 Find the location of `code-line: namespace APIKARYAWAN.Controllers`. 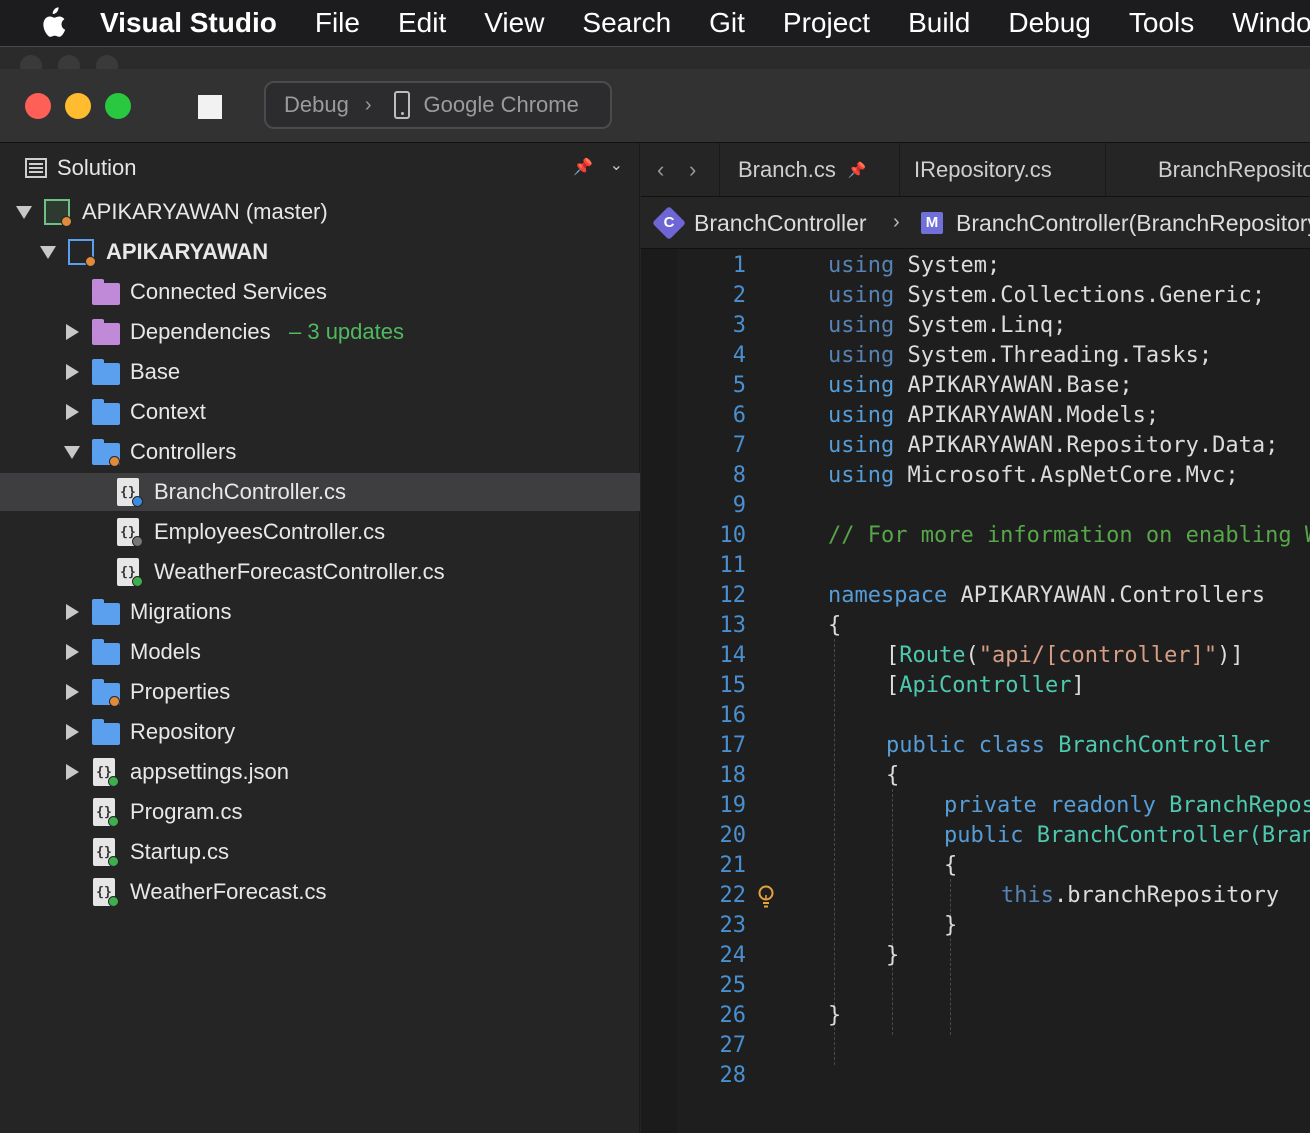

code-line: namespace APIKARYAWAN.Controllers is located at coordinates (1047, 595).